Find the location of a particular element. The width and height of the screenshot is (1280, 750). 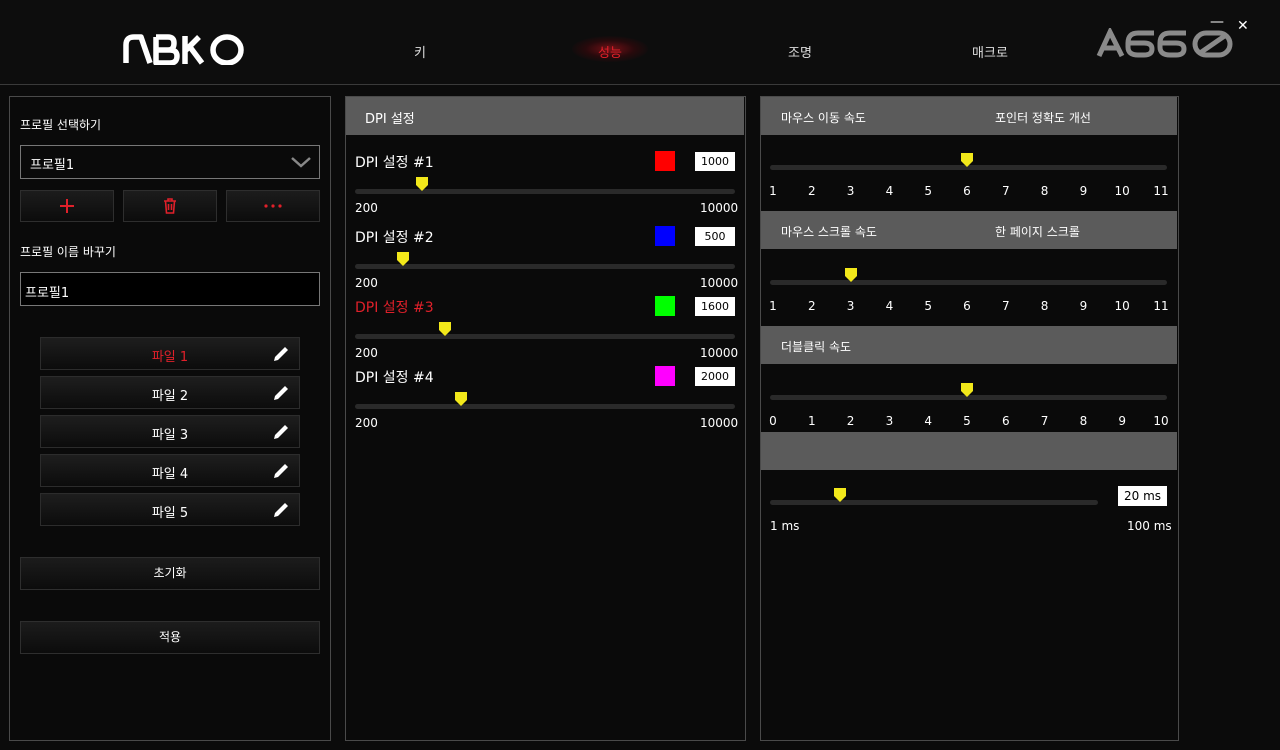

abko-logo is located at coordinates (183, 49).